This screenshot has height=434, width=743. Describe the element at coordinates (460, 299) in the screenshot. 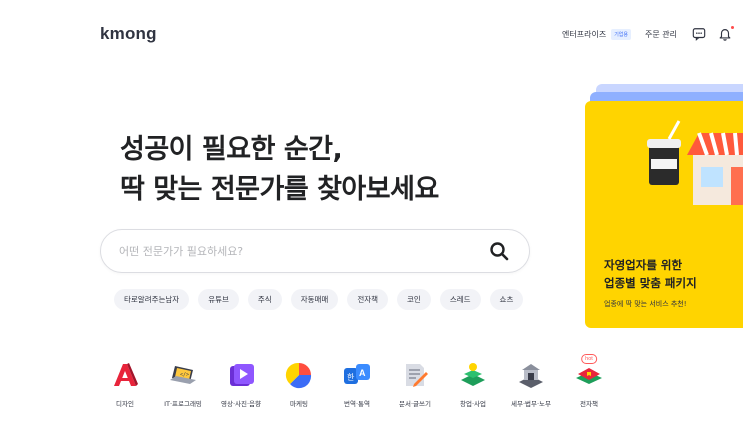

I see `tag-chip: 스레드` at that location.